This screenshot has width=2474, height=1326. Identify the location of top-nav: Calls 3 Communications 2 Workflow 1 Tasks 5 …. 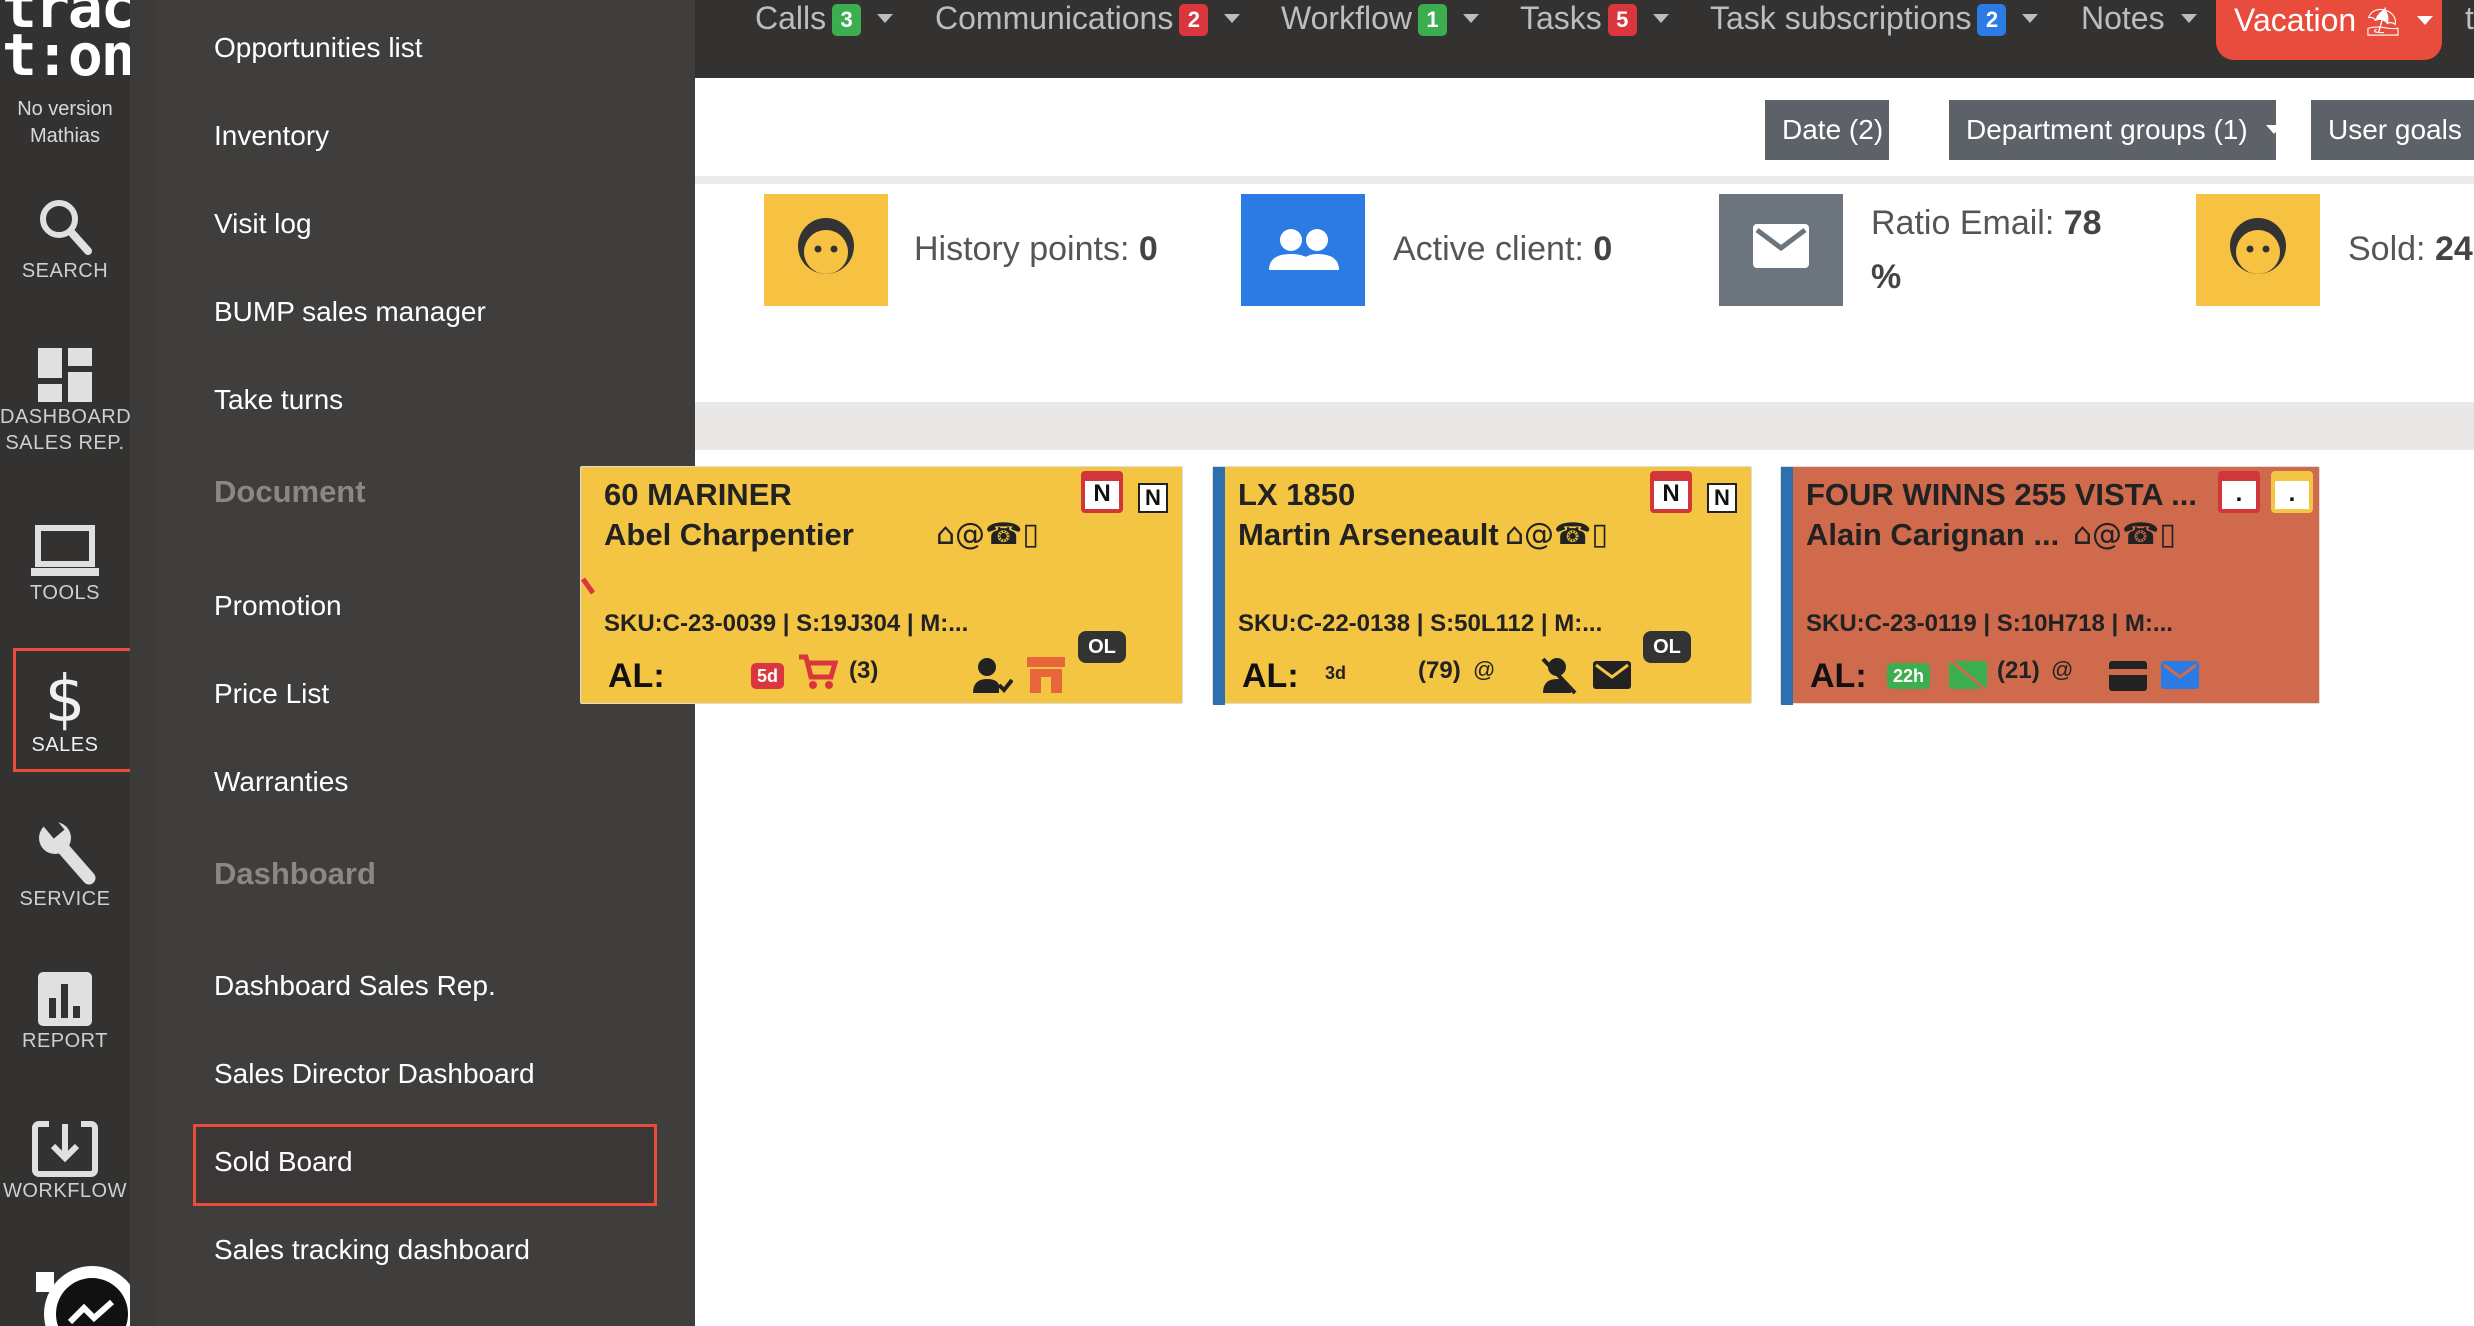
(1584, 39).